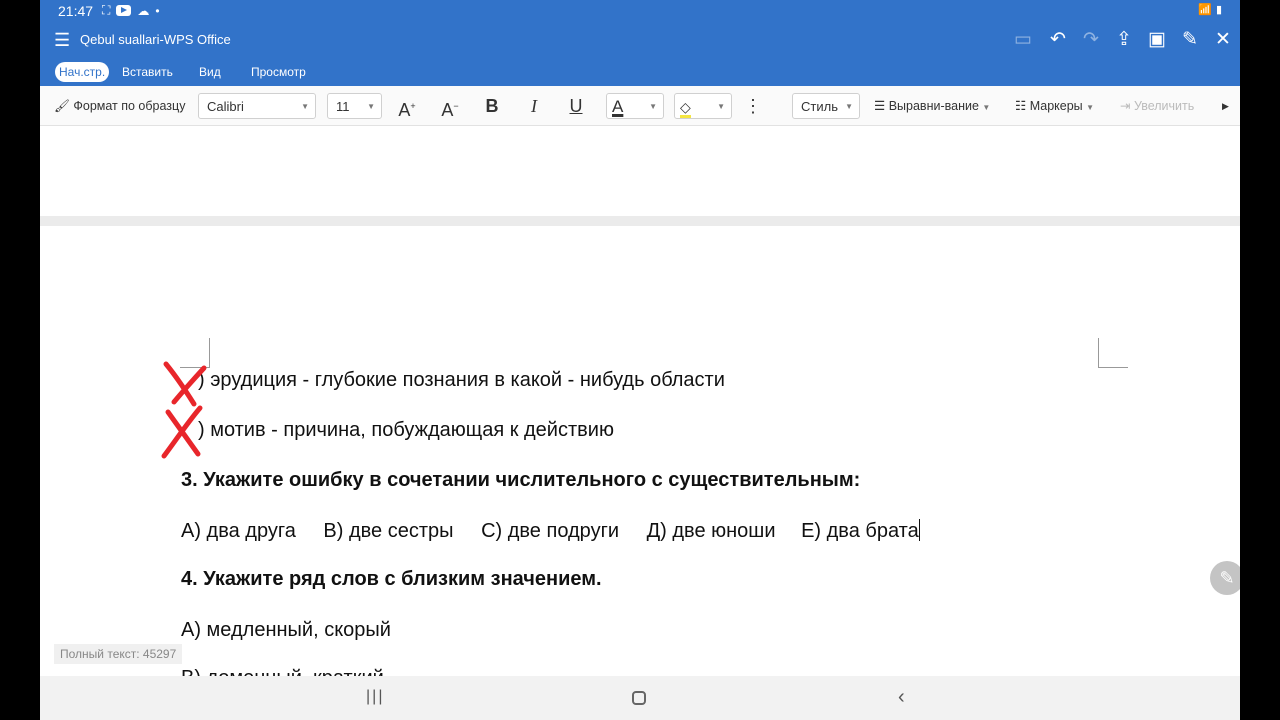  What do you see at coordinates (703, 106) in the screenshot?
I see `highlight-button: ◇ ▼` at bounding box center [703, 106].